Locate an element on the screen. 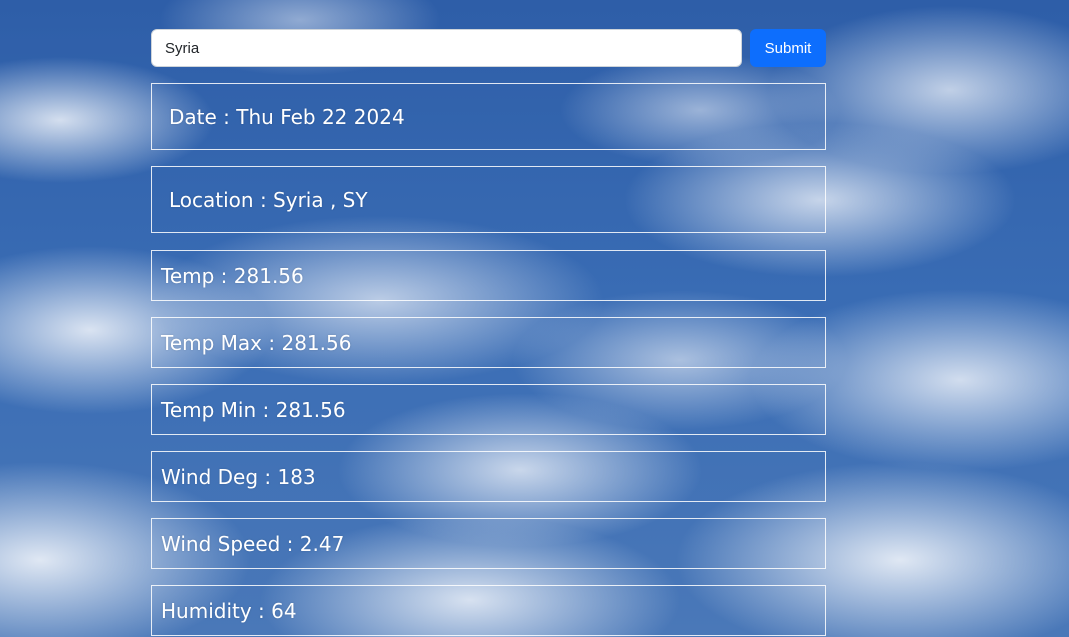  stat-card-temp: Temp : 281.56 is located at coordinates (488, 275).